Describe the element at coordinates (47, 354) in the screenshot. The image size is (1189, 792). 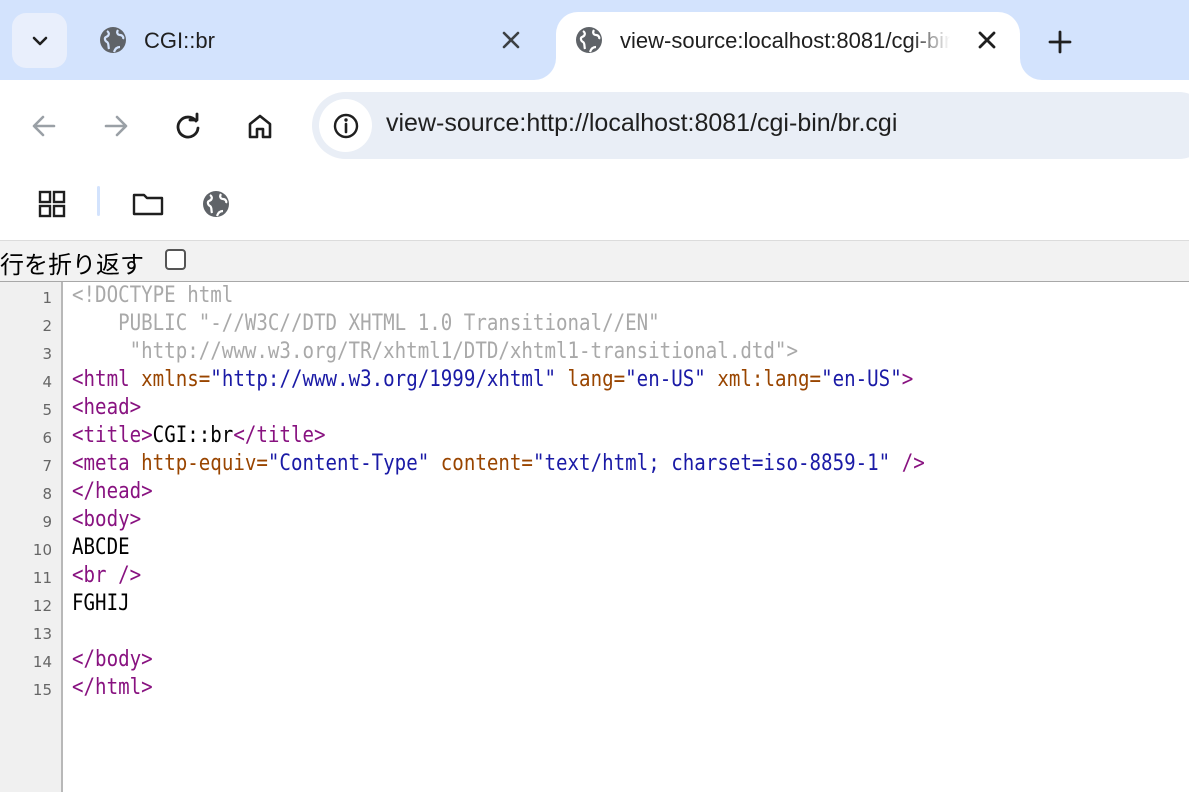
I see `line-number: 3` at that location.